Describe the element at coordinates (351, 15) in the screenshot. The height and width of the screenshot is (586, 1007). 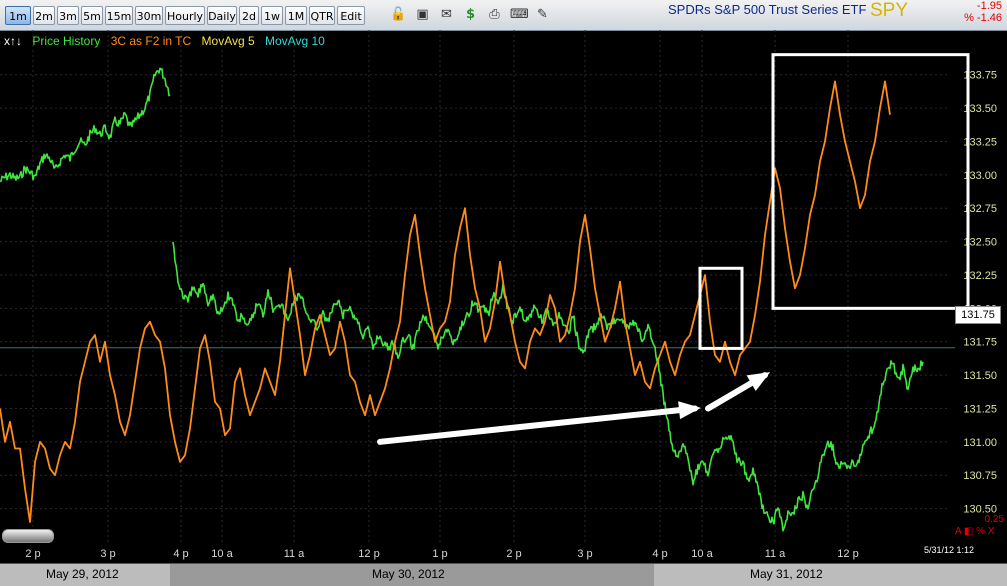
I see `interval-button-edit: Edit` at that location.